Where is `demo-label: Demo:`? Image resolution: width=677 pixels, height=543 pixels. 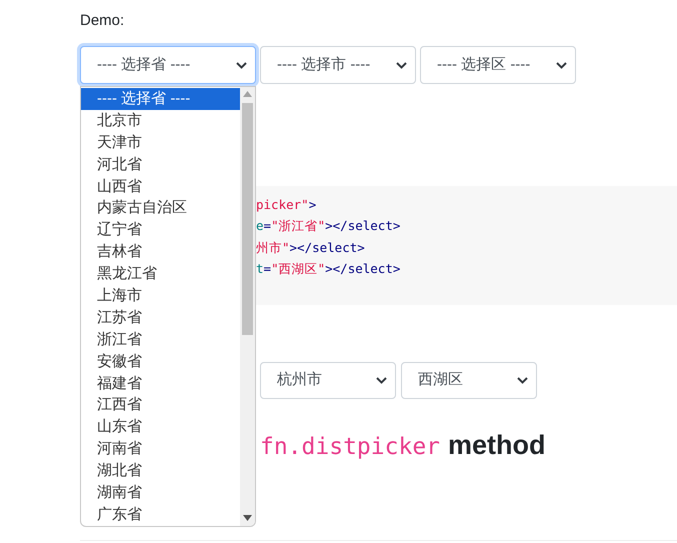
demo-label: Demo: is located at coordinates (102, 21).